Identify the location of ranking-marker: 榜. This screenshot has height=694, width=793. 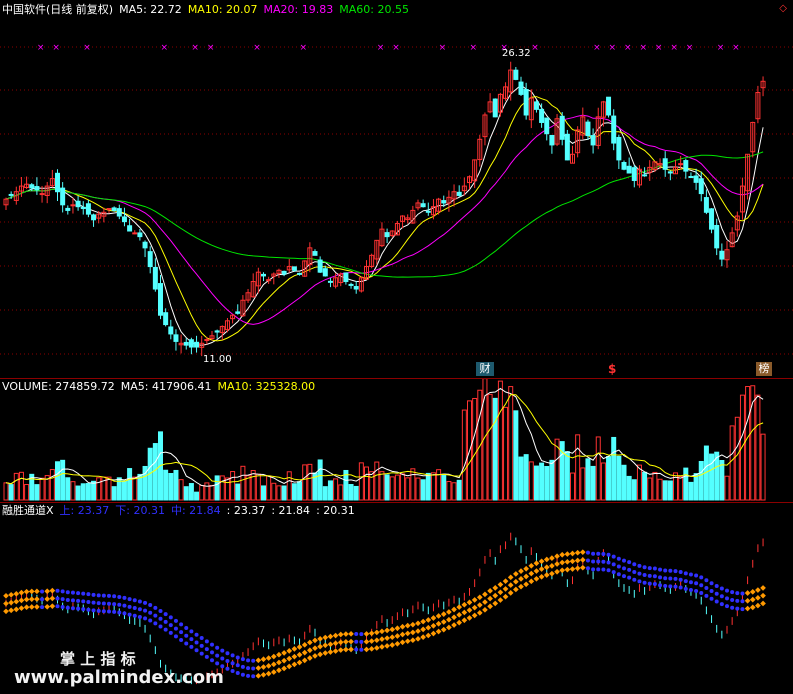
(764, 369).